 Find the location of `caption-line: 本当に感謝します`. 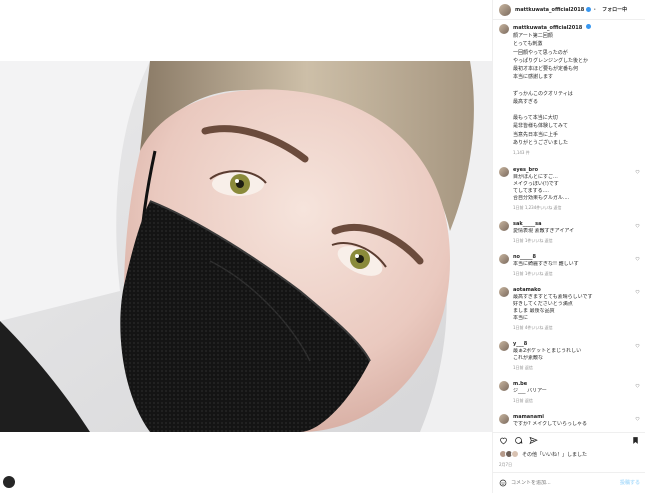

caption-line: 本当に感謝します is located at coordinates (533, 77).